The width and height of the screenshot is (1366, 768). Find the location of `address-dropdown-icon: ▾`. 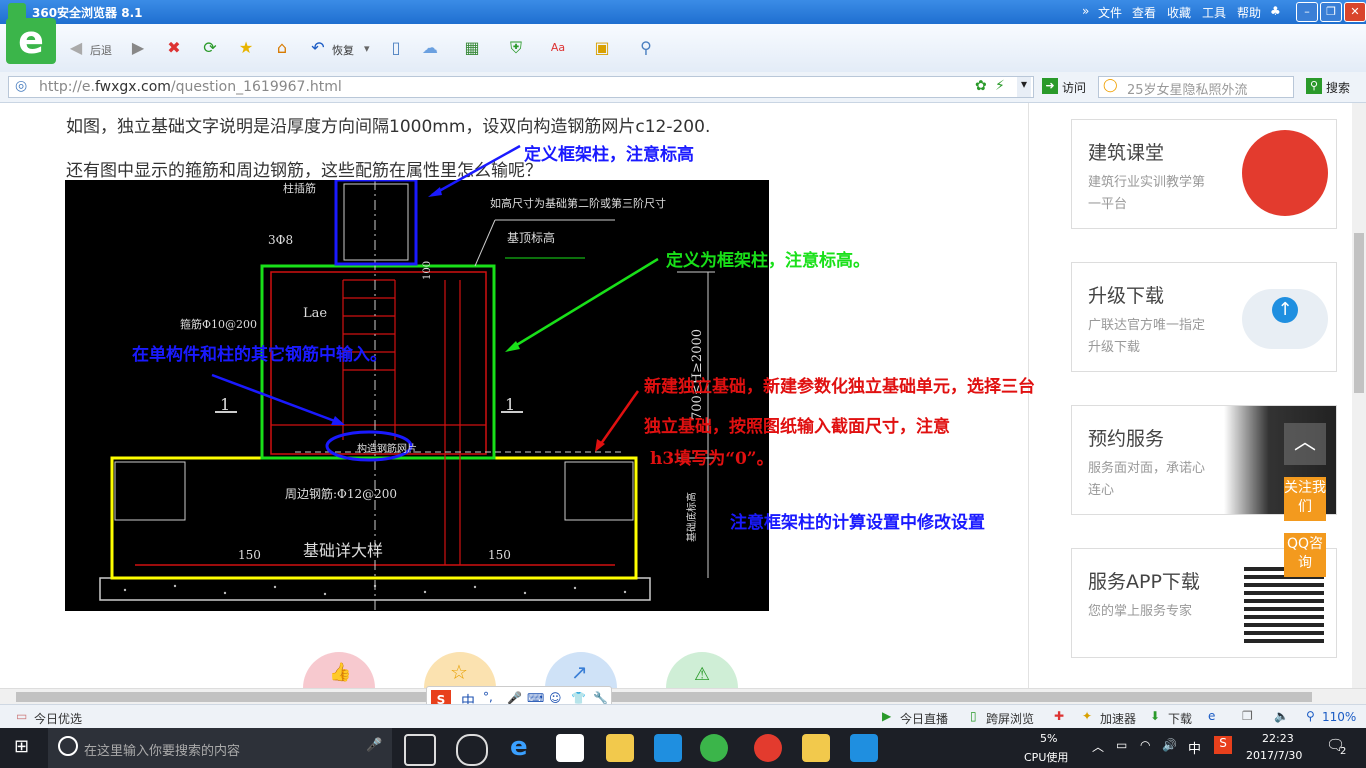

address-dropdown-icon: ▾ is located at coordinates (1024, 87).